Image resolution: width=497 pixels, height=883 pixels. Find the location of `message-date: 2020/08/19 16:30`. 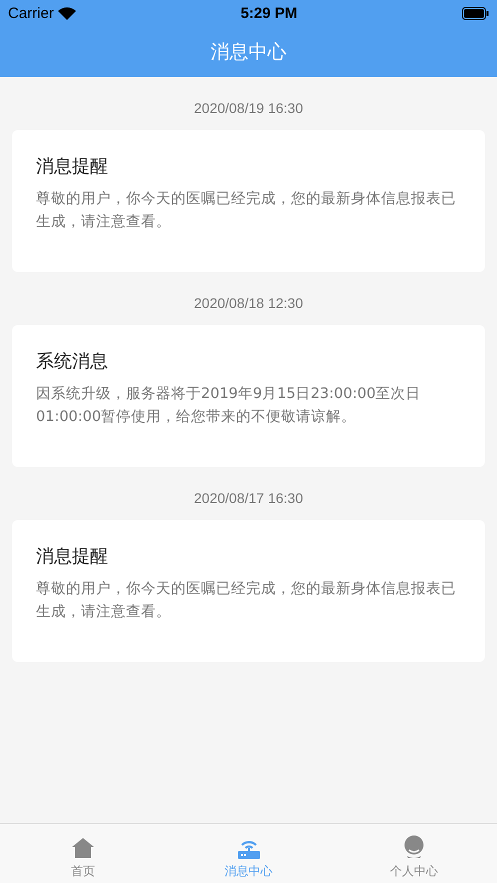

message-date: 2020/08/19 16:30 is located at coordinates (248, 108).